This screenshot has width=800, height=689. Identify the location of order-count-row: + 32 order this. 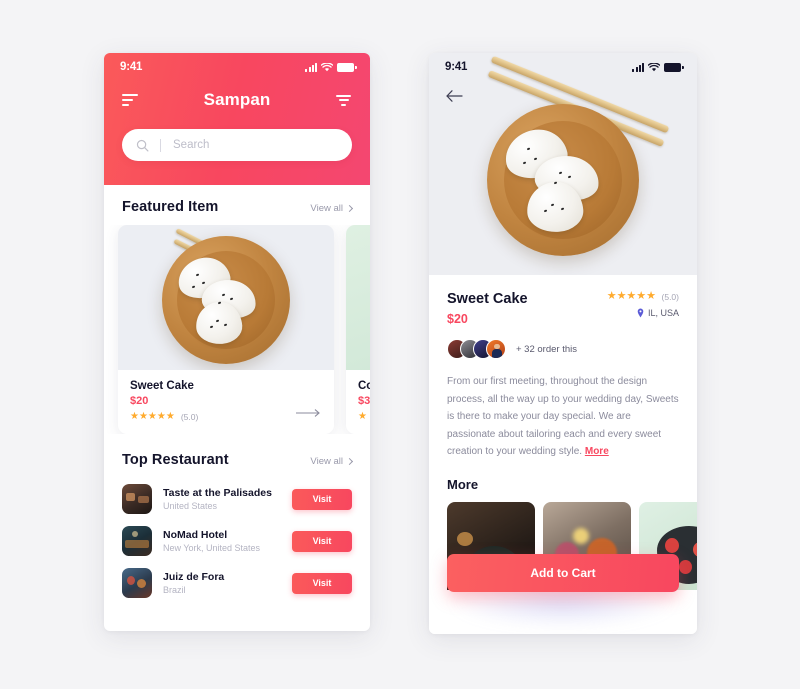
(563, 349).